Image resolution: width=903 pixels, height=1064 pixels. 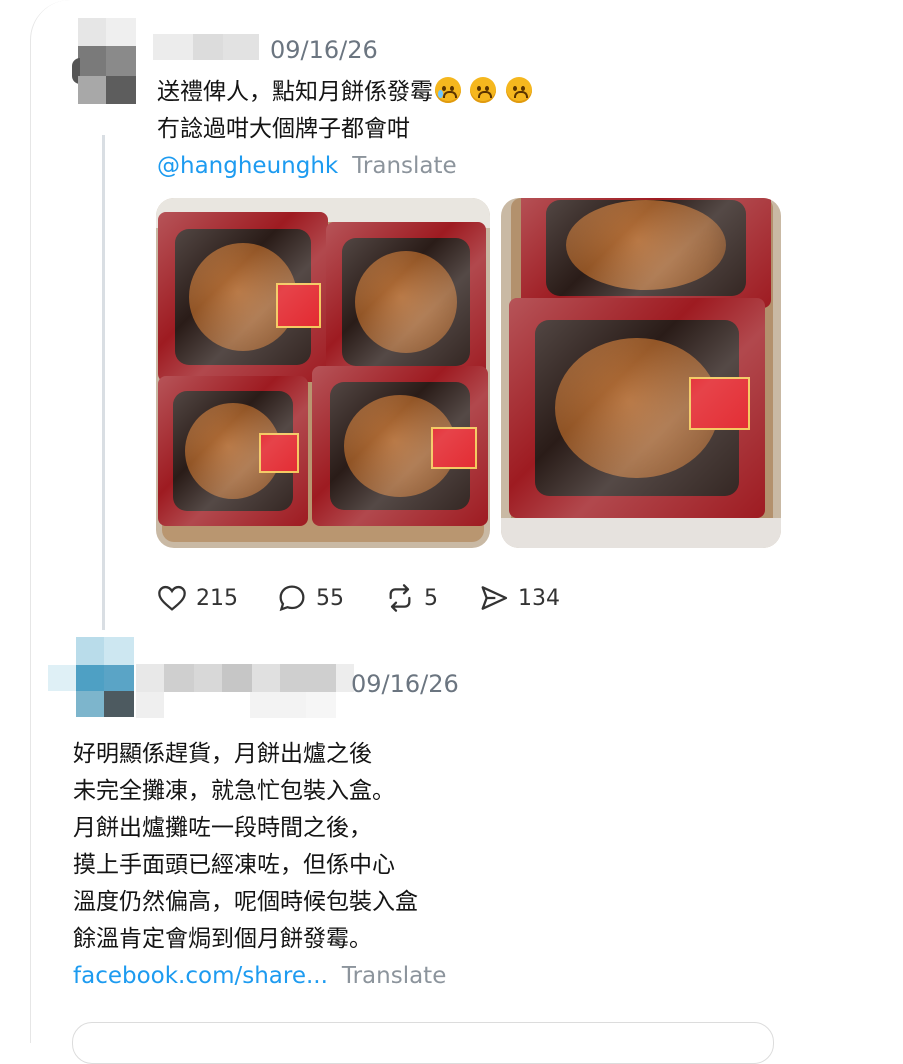 I want to click on post-text-line: 溫度仍然偏高，呢個時候包裝入盒, so click(x=245, y=902).